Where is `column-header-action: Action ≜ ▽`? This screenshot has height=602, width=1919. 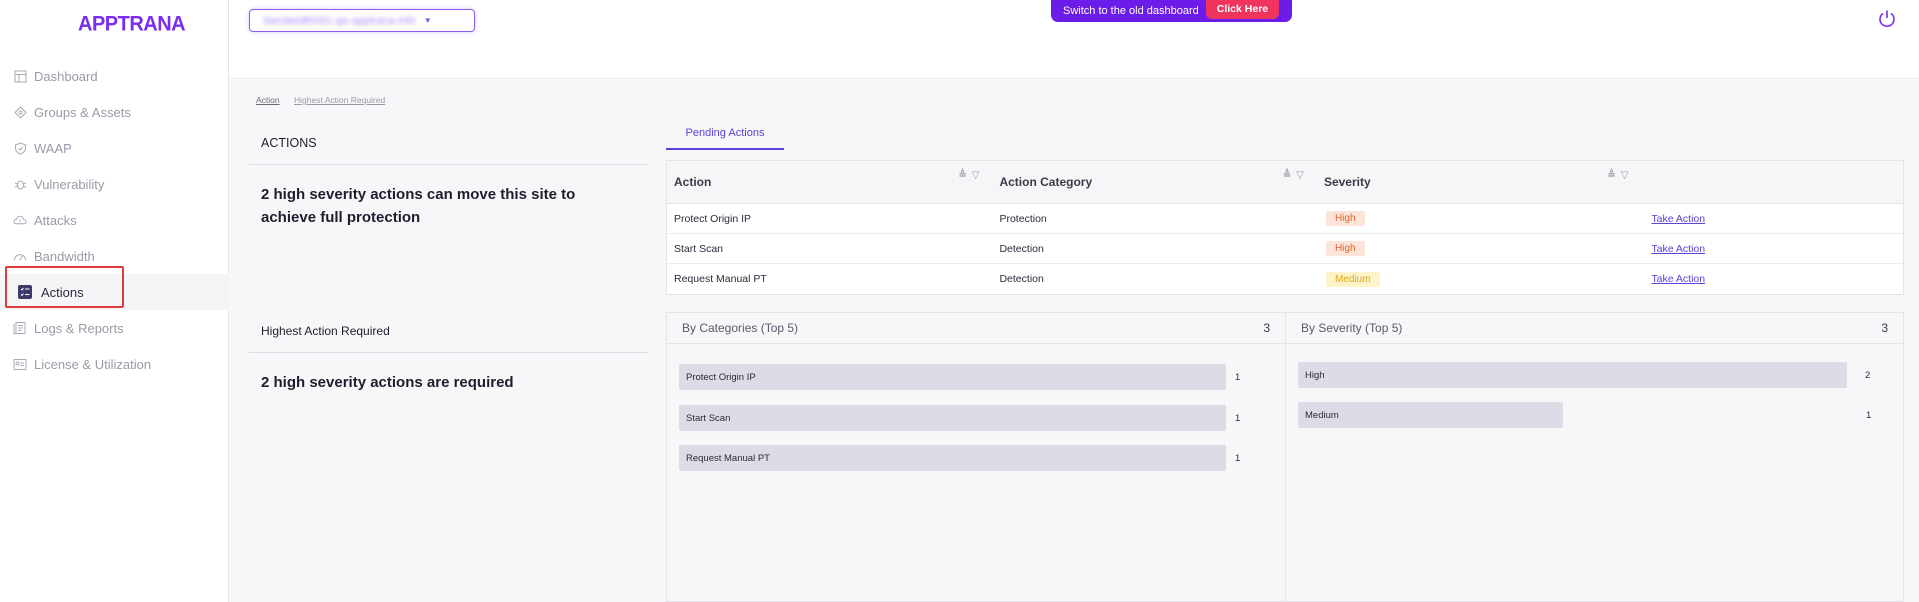 column-header-action: Action ≜ ▽ is located at coordinates (829, 182).